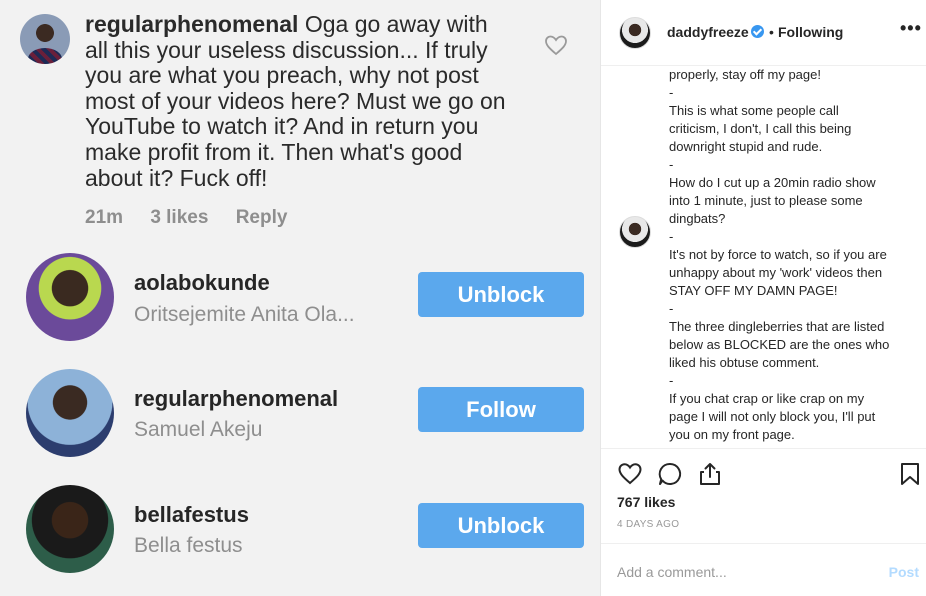 The image size is (926, 596). I want to click on caption-line: into 1 minute, just to please some, so click(766, 200).